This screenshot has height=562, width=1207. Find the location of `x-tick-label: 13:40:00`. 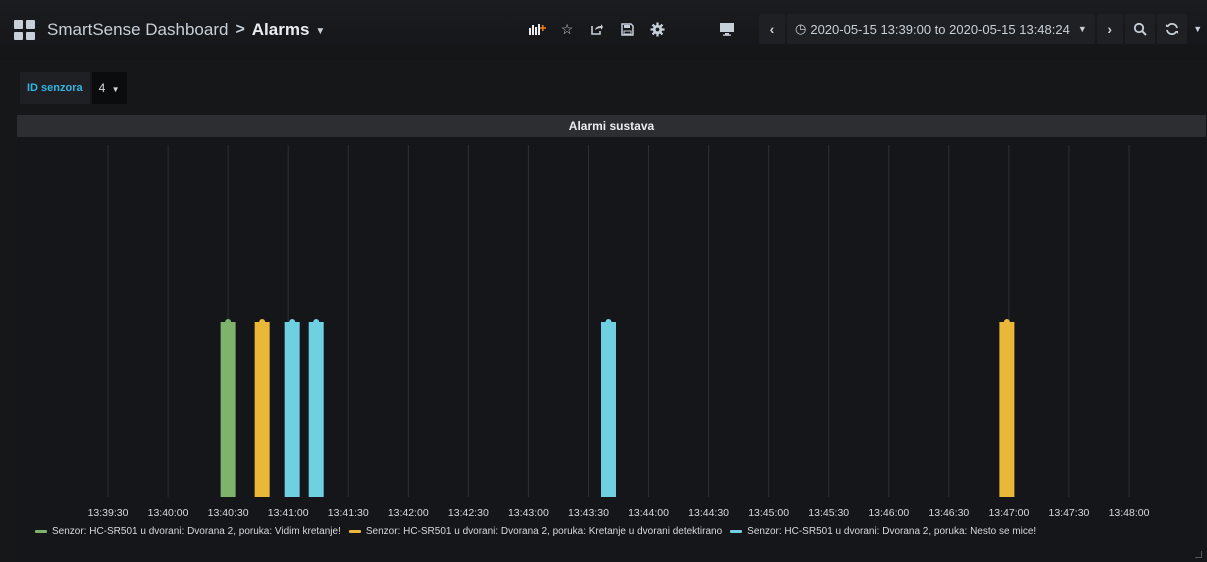

x-tick-label: 13:40:00 is located at coordinates (168, 513).